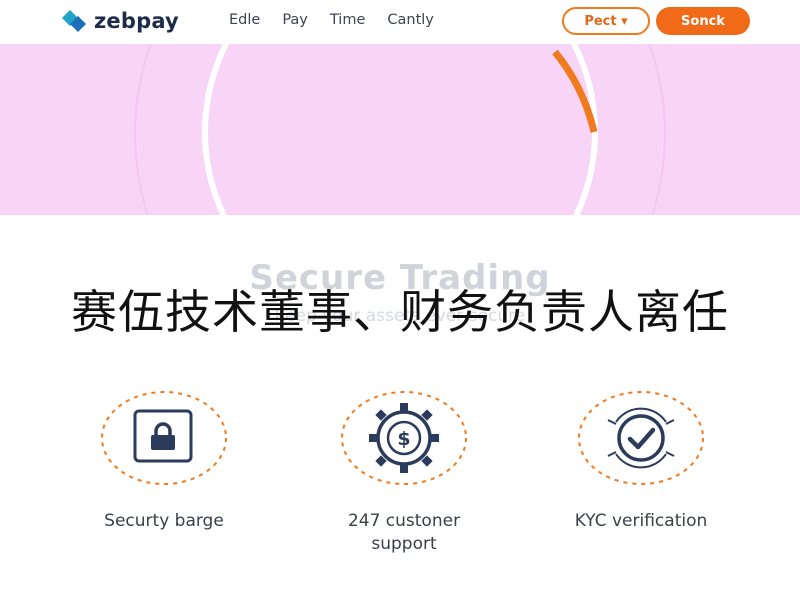 Image resolution: width=800 pixels, height=600 pixels. I want to click on dropdown-button: Pect ▾, so click(606, 21).